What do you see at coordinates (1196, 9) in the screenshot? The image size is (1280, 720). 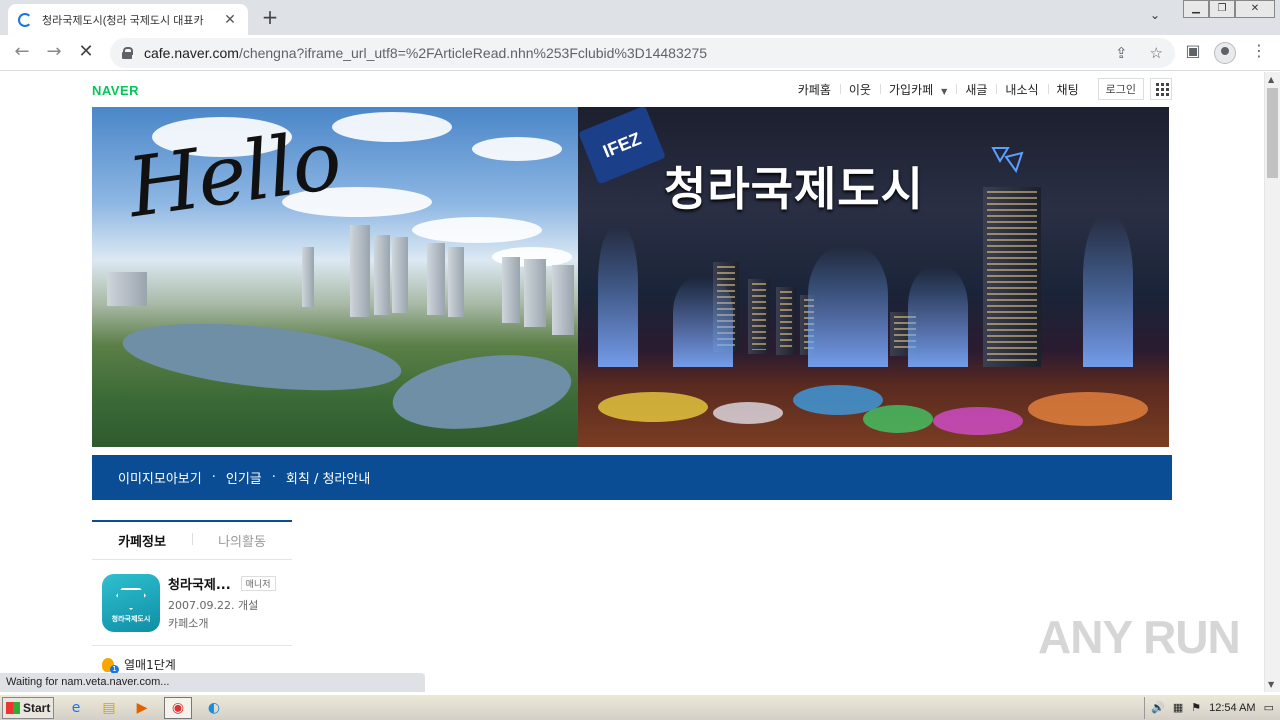 I see `minimize-button: ▁` at bounding box center [1196, 9].